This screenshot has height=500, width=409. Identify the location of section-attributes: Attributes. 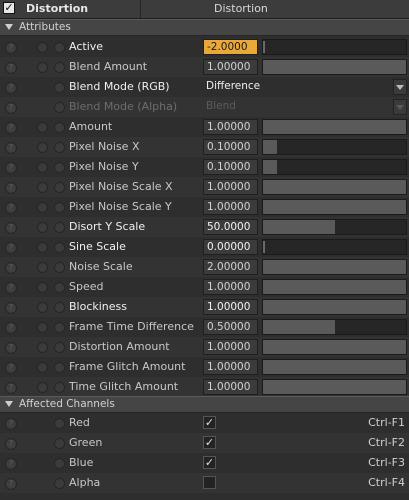
(204, 27).